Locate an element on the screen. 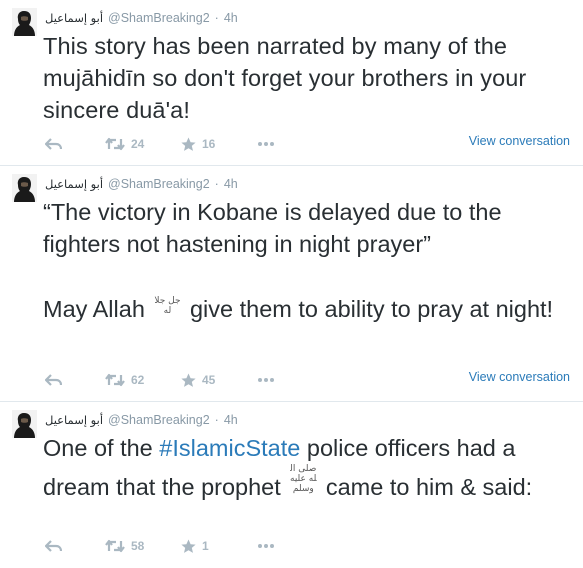 This screenshot has height=568, width=583. tweet-actions: 62 45 is located at coordinates (166, 380).